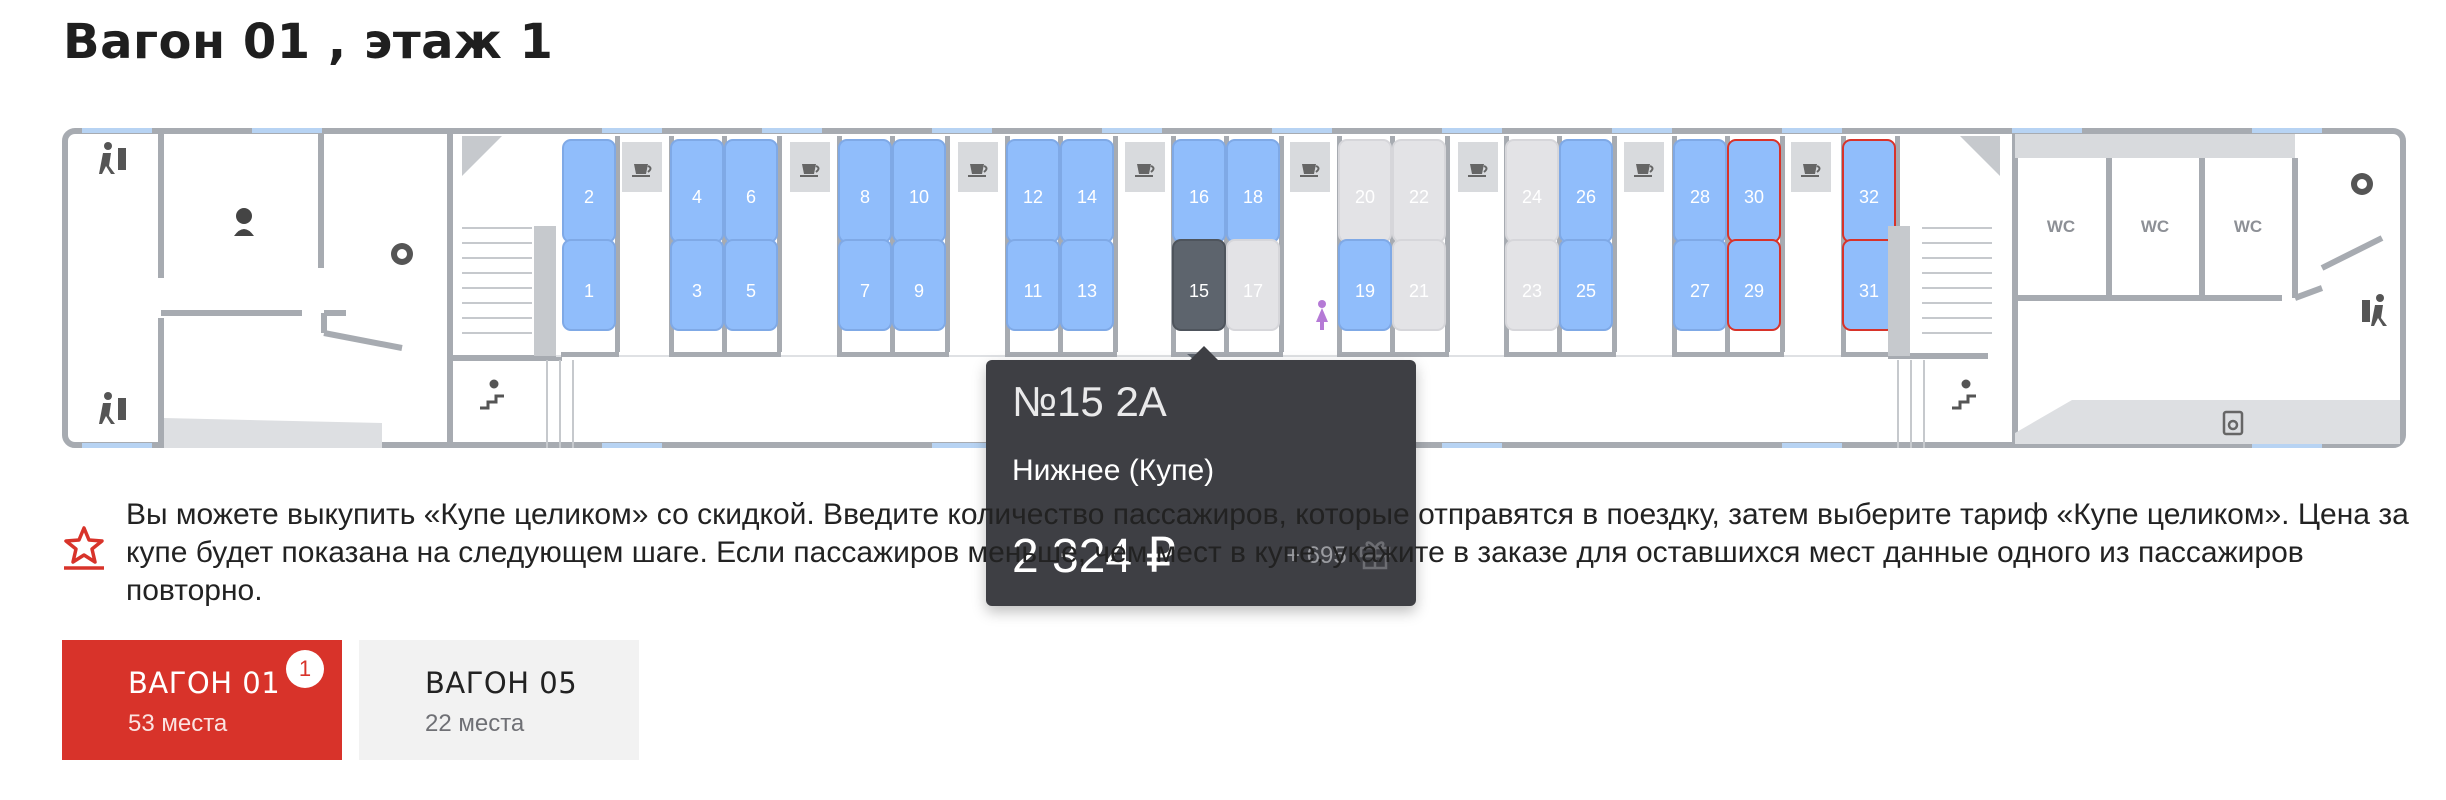 This screenshot has height=800, width=2446. I want to click on tab-car-01: ВАГОН 01 53 места 1, so click(202, 700).